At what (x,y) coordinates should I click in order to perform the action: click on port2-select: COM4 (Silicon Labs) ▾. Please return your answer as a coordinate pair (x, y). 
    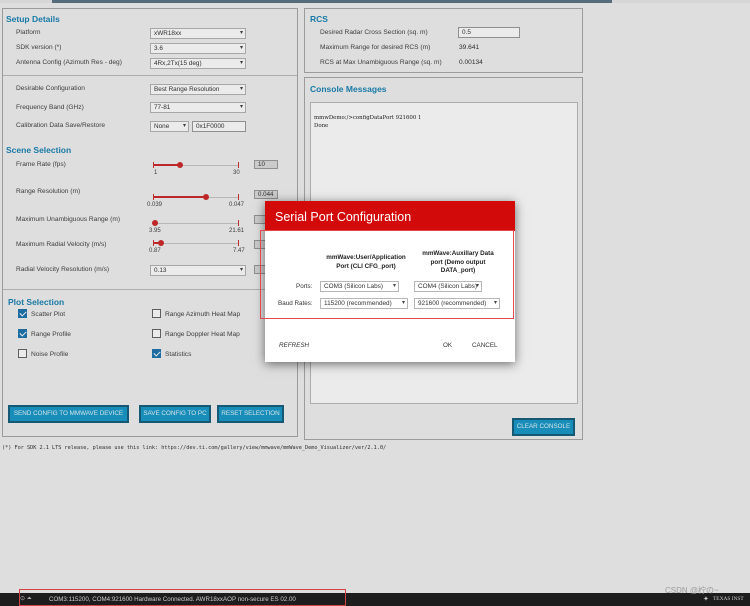
    Looking at the image, I should click on (448, 286).